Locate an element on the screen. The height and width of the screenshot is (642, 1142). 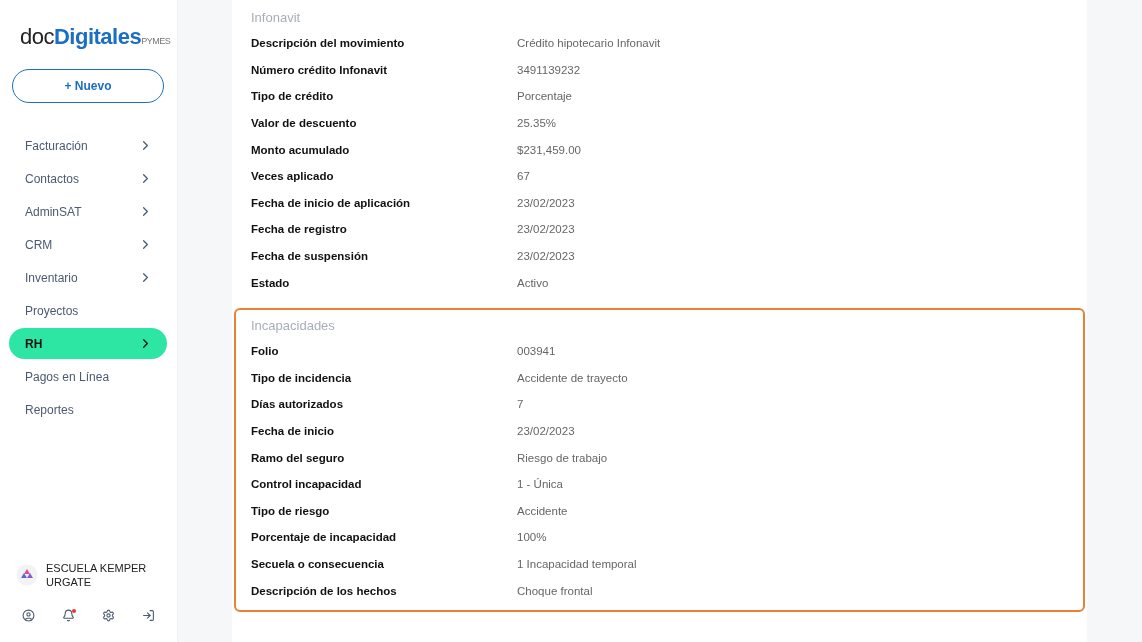
field-value: 67 is located at coordinates (524, 176).